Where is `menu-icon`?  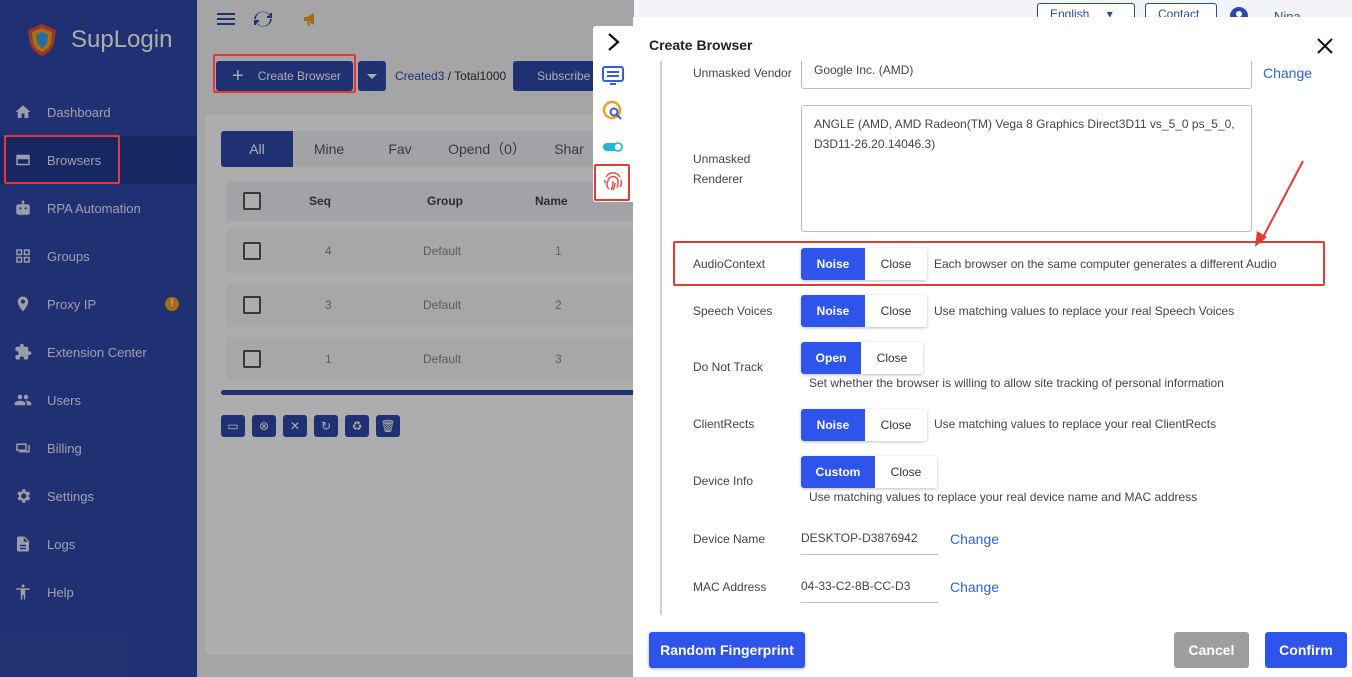
menu-icon is located at coordinates (226, 19).